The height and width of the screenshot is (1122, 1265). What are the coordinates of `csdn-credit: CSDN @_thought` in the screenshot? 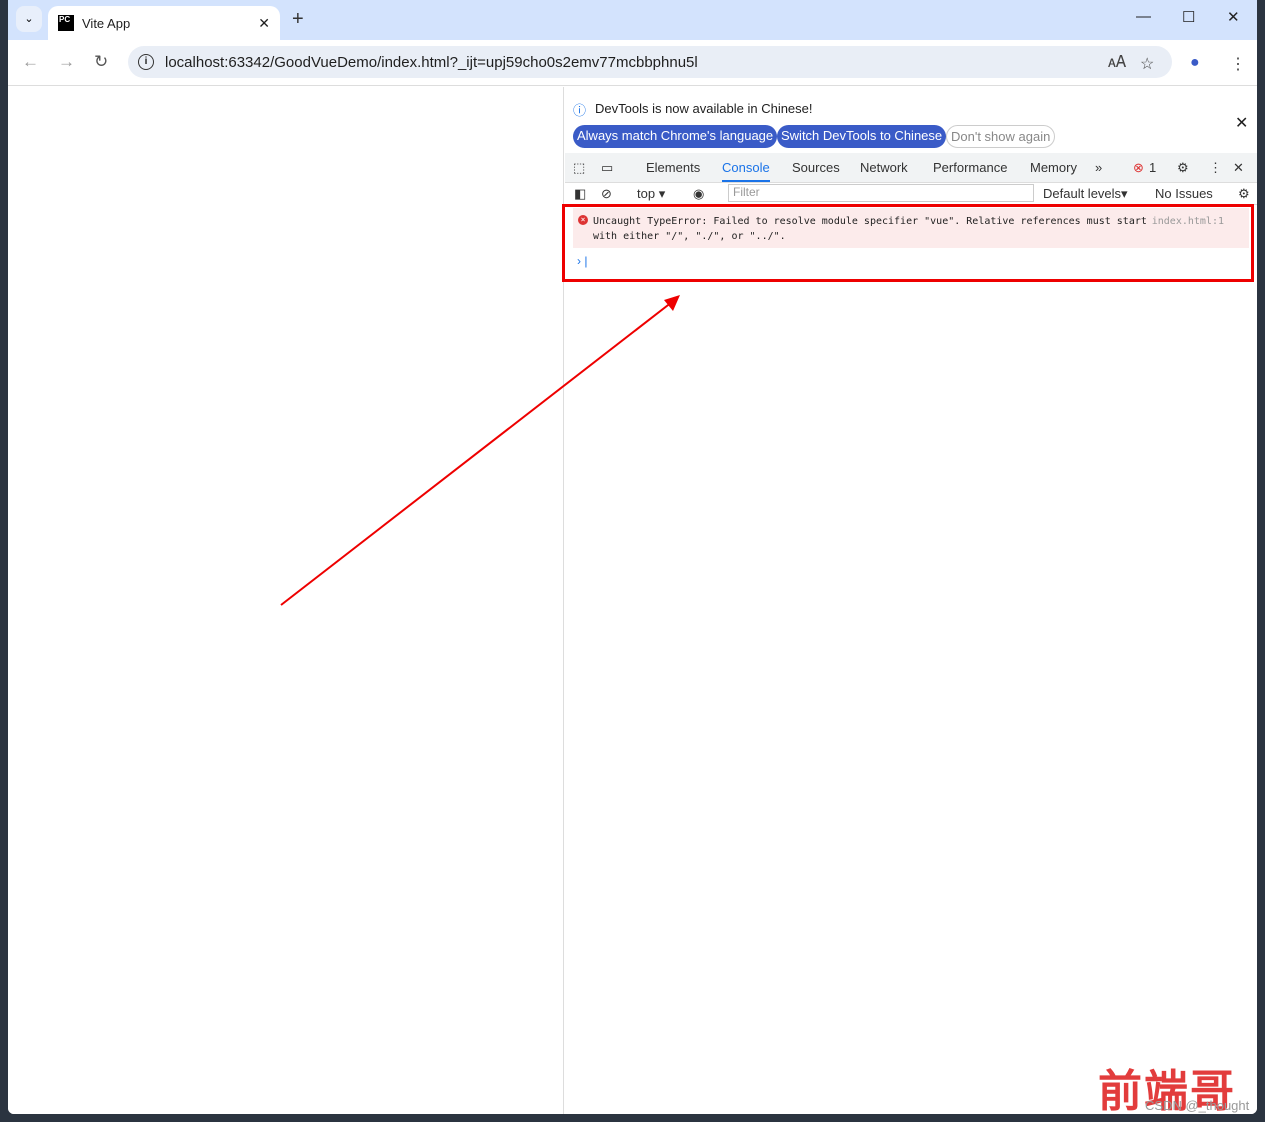 It's located at (1197, 1105).